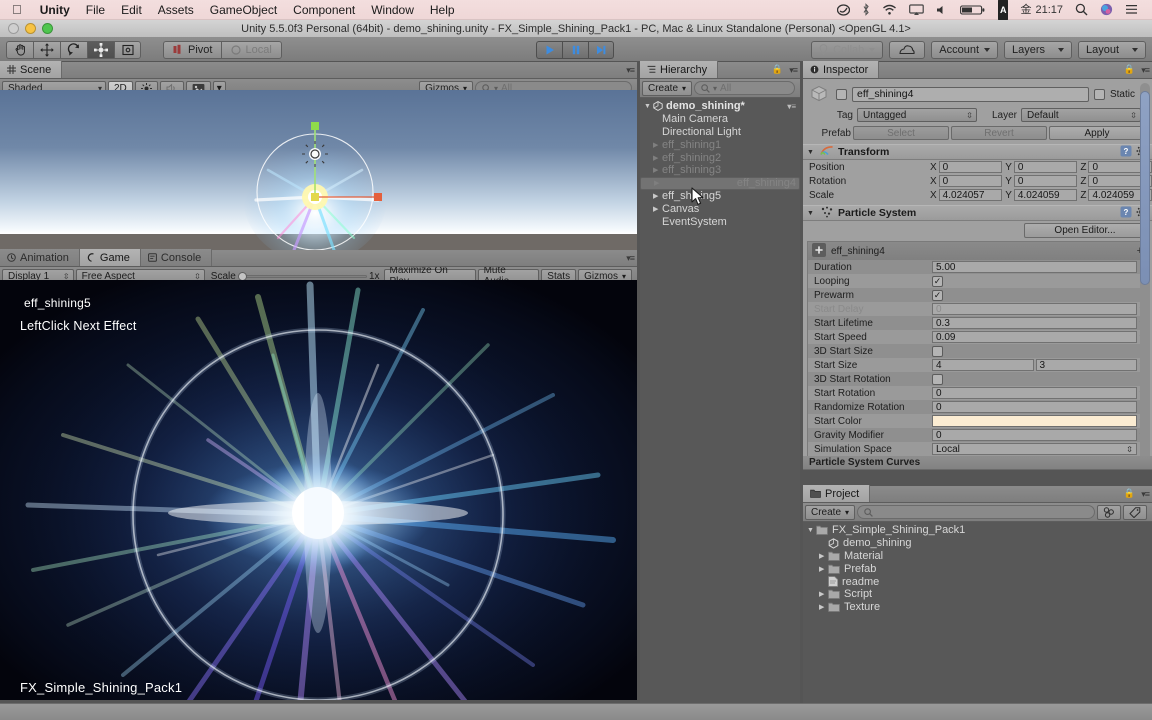  What do you see at coordinates (1145, 188) in the screenshot?
I see `inspector-scrollbar-thumb` at bounding box center [1145, 188].